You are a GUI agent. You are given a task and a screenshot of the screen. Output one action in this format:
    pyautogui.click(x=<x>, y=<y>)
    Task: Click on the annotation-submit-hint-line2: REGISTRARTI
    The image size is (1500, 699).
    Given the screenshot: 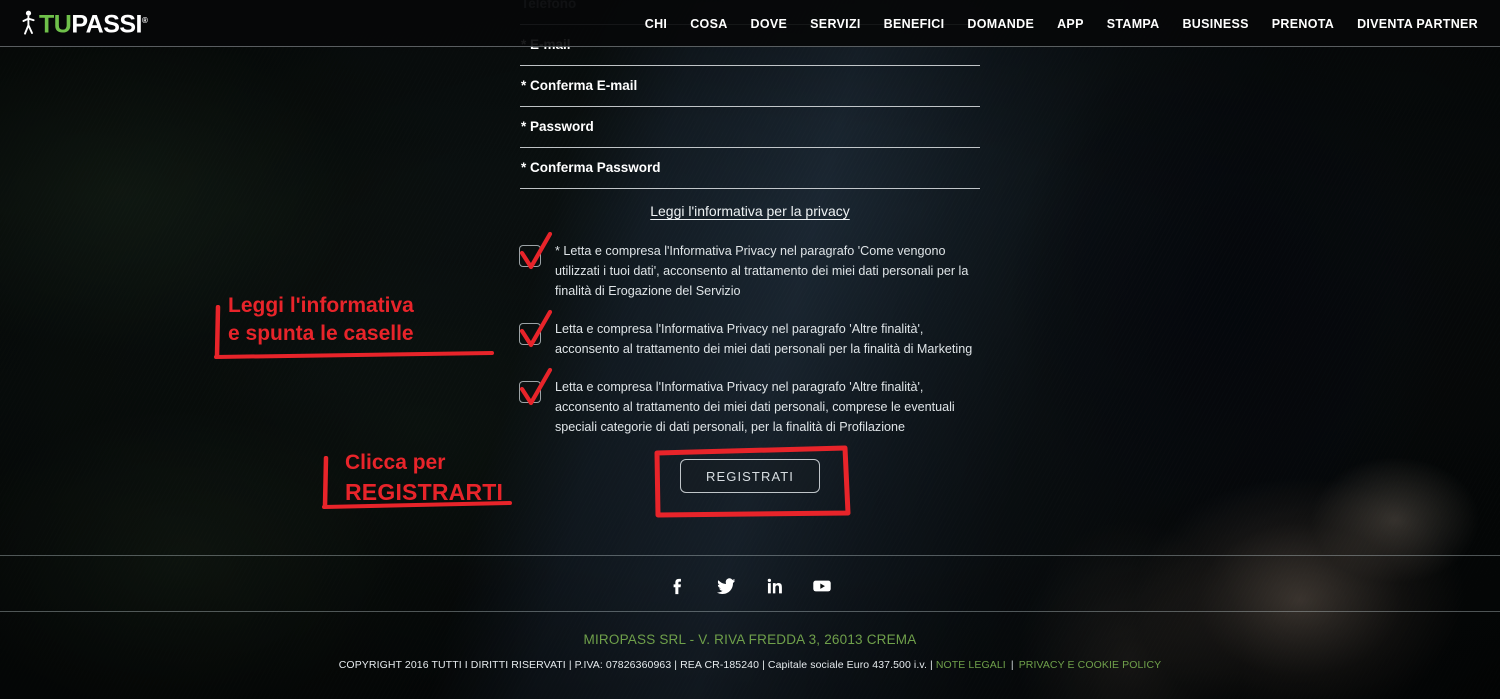 What is the action you would take?
    pyautogui.click(x=424, y=491)
    